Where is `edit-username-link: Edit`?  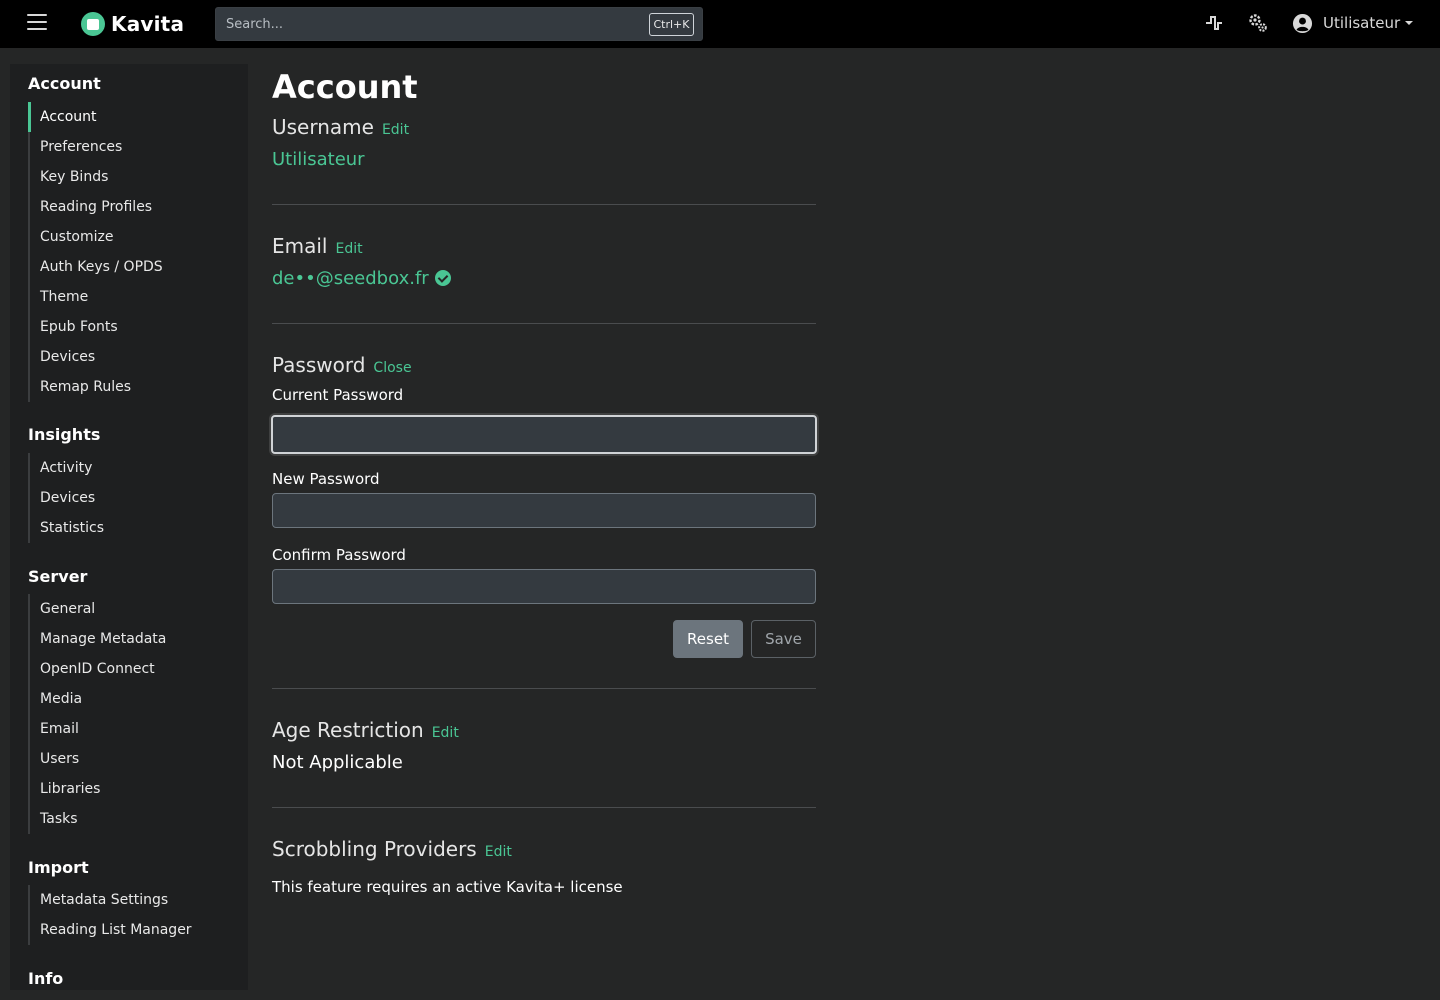
edit-username-link: Edit is located at coordinates (395, 130).